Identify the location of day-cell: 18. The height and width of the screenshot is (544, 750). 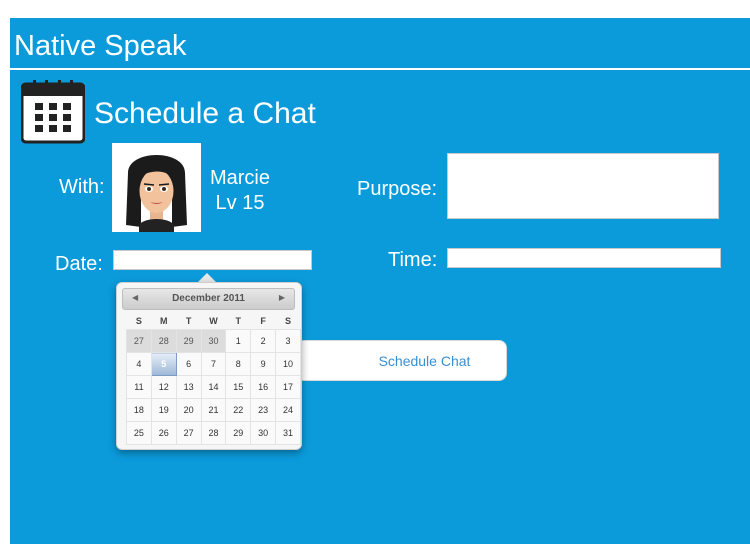
(139, 410).